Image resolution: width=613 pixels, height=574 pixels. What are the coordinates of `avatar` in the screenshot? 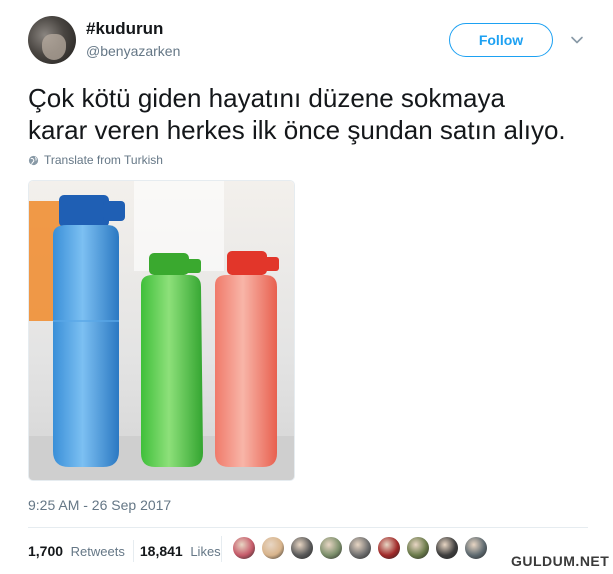 It's located at (52, 40).